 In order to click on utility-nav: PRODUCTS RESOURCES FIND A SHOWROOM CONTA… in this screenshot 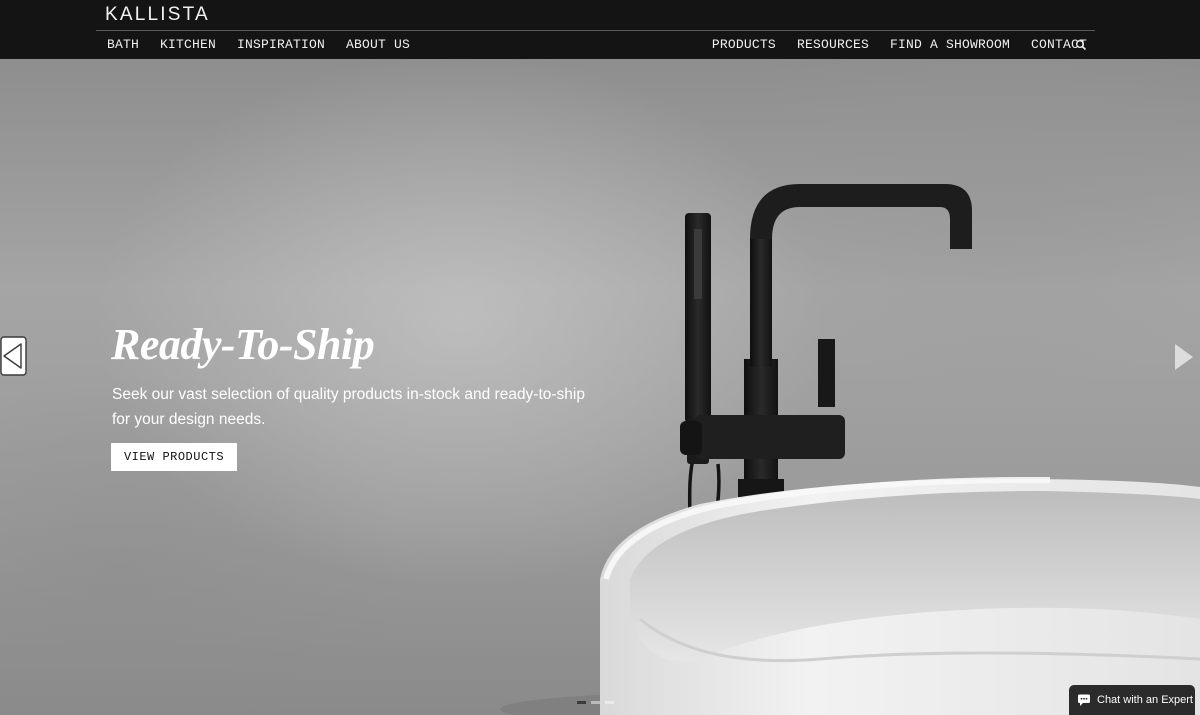, I will do `click(899, 45)`.